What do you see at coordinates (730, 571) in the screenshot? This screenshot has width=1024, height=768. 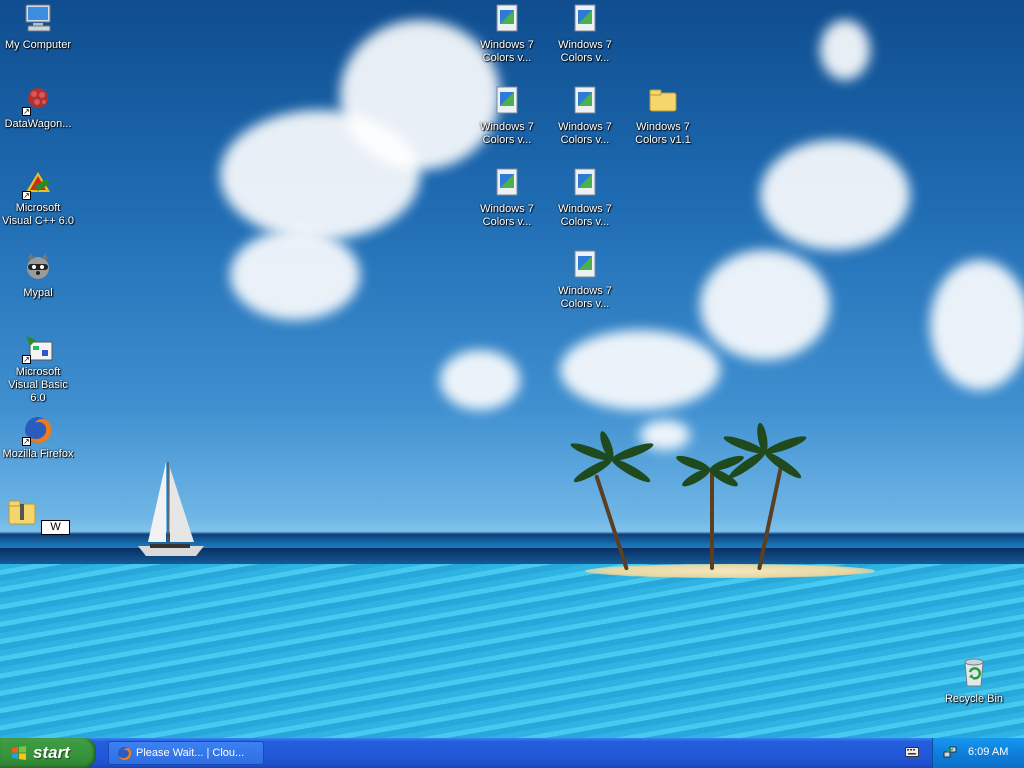 I see `wallpaper-island` at bounding box center [730, 571].